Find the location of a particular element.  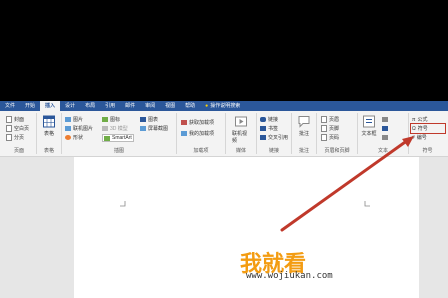

tab-references: 引用 is located at coordinates (110, 106).